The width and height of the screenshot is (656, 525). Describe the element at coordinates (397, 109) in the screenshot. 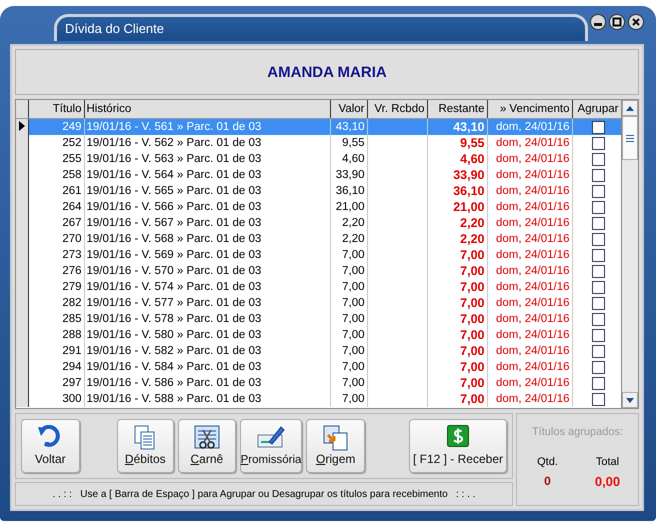

I see `column-header: Vr. Rcbdo` at that location.